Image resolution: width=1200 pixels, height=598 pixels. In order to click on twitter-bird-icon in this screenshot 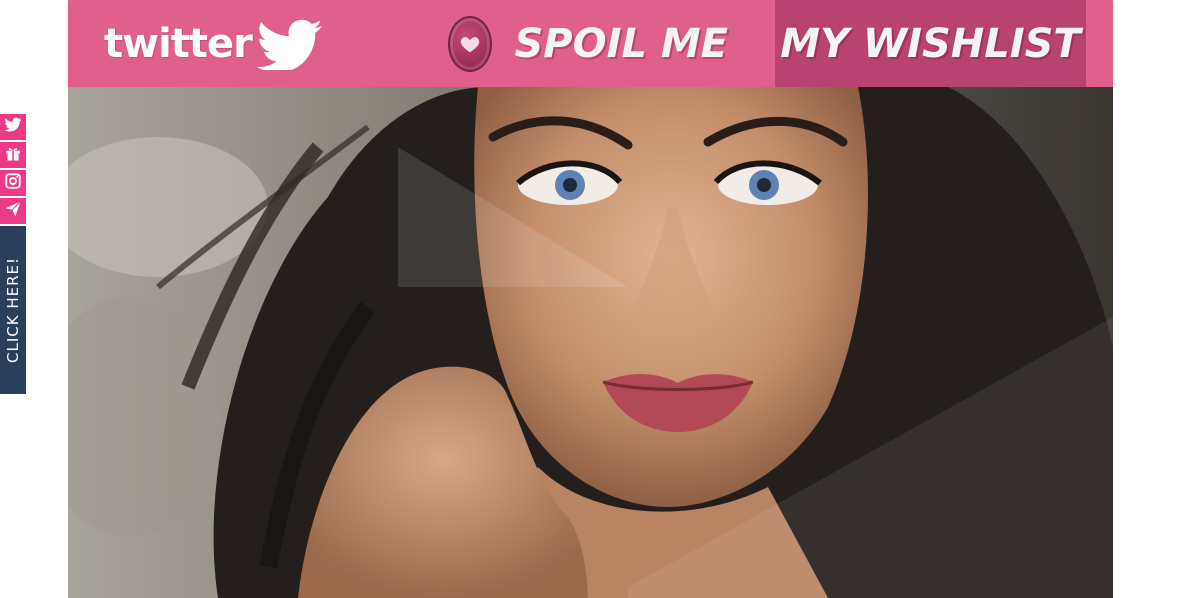, I will do `click(291, 44)`.